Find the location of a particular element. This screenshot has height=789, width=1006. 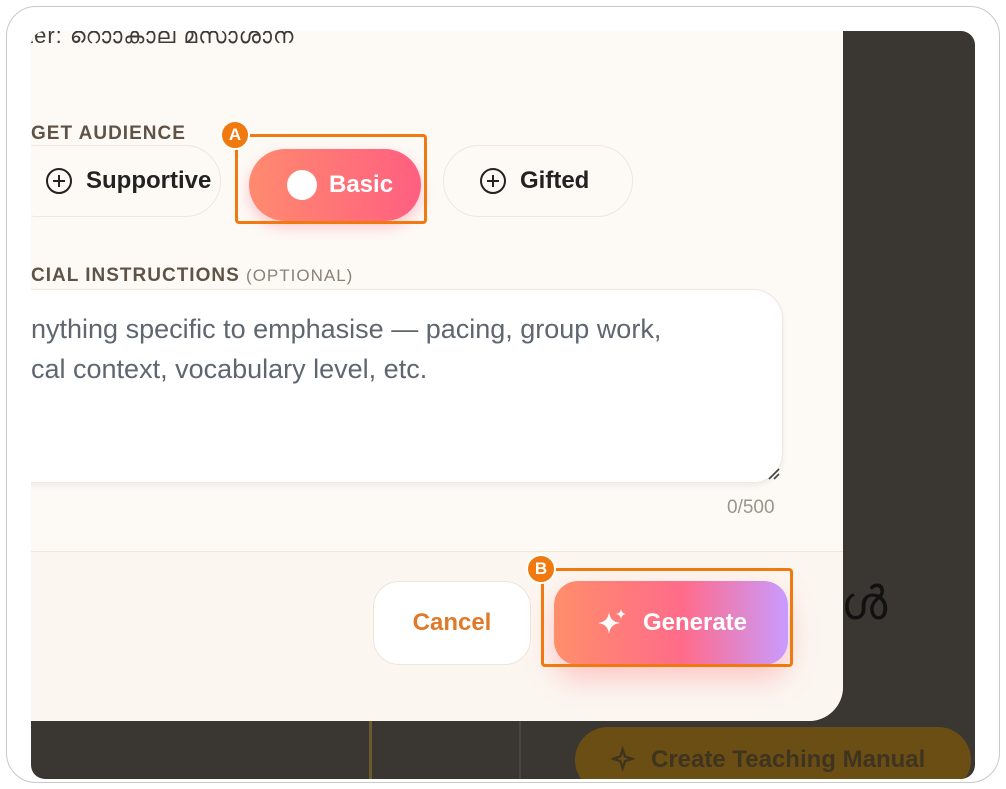

create-teaching-manual-label: Create Teaching Manual is located at coordinates (788, 759).